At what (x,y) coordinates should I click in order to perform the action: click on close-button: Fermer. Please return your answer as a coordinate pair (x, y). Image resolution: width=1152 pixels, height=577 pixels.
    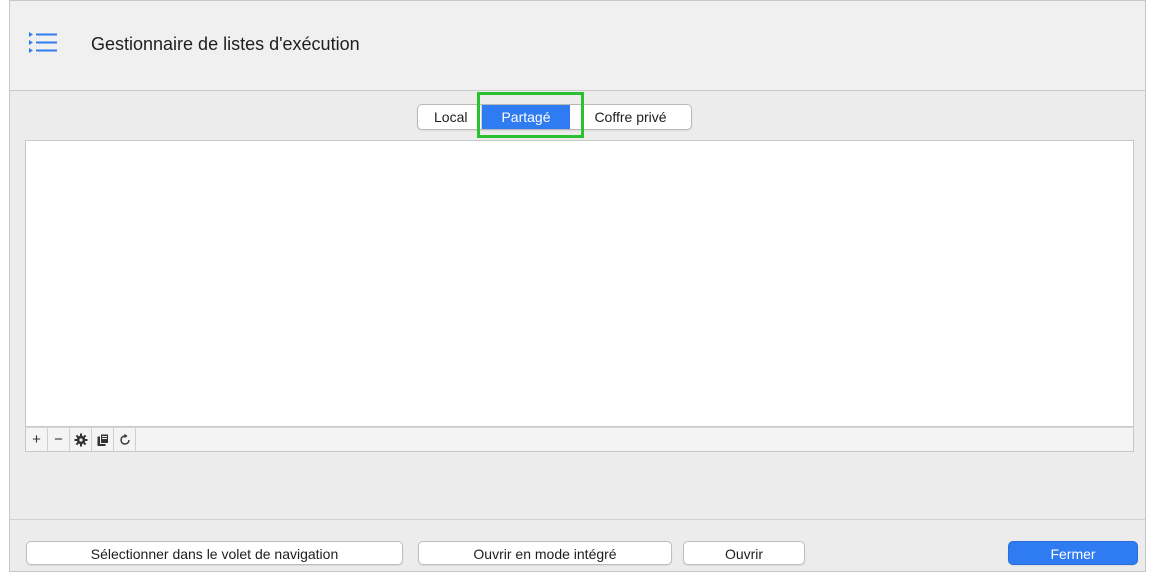
    Looking at the image, I should click on (1073, 553).